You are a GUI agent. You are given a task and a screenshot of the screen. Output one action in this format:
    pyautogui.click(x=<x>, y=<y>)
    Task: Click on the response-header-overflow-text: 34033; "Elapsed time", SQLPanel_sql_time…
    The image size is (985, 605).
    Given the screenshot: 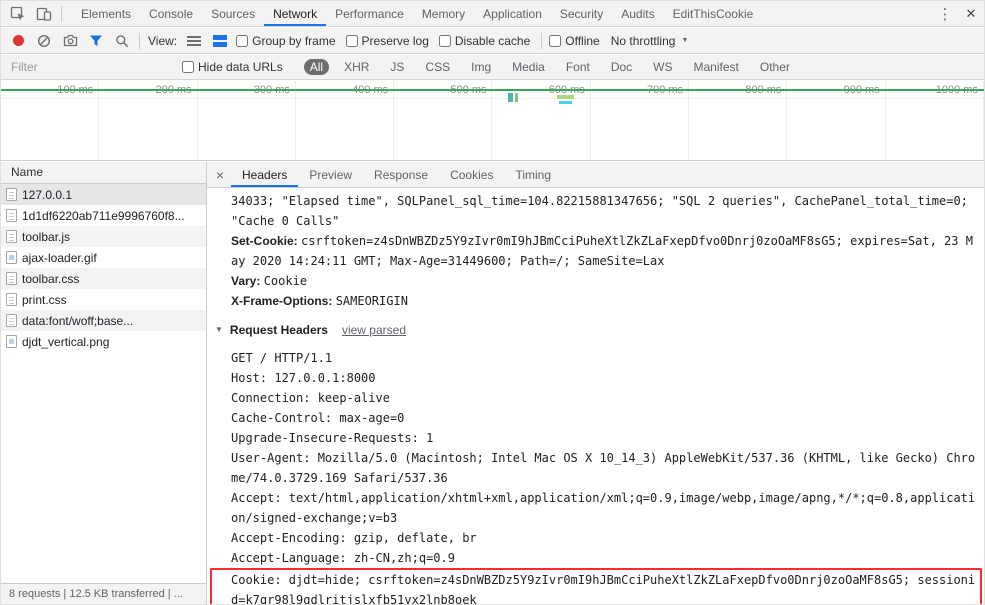 What is the action you would take?
    pyautogui.click(x=603, y=211)
    